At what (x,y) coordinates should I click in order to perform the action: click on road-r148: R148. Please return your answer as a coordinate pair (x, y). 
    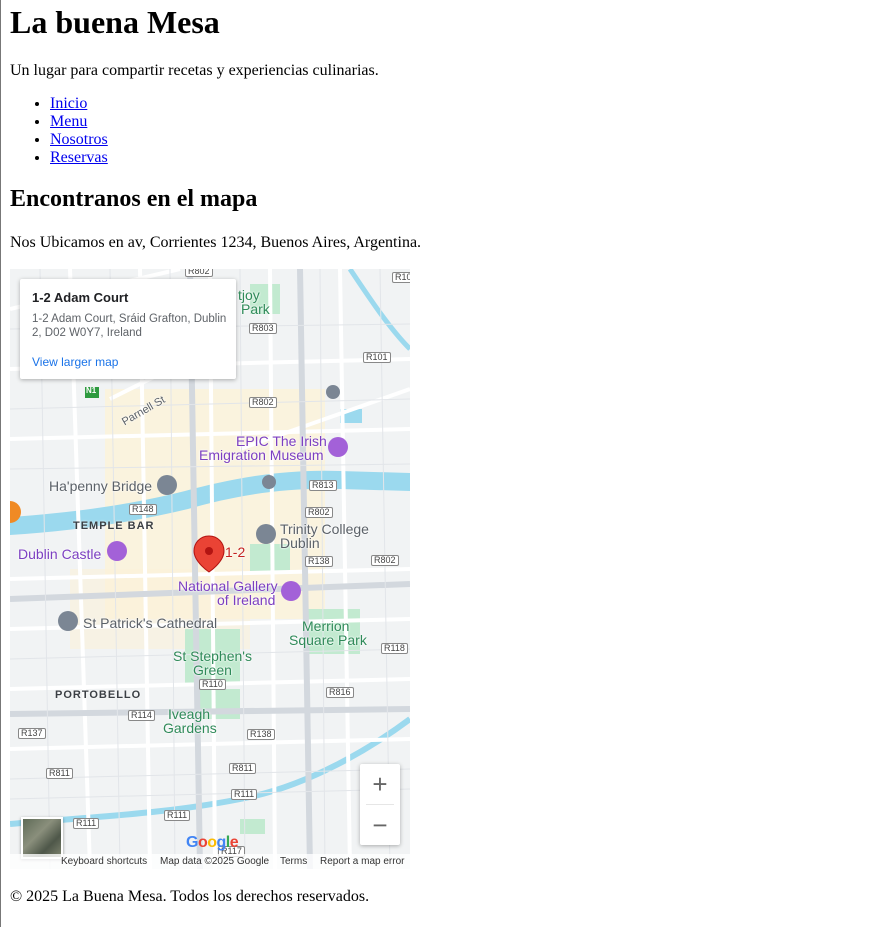
    Looking at the image, I should click on (143, 509).